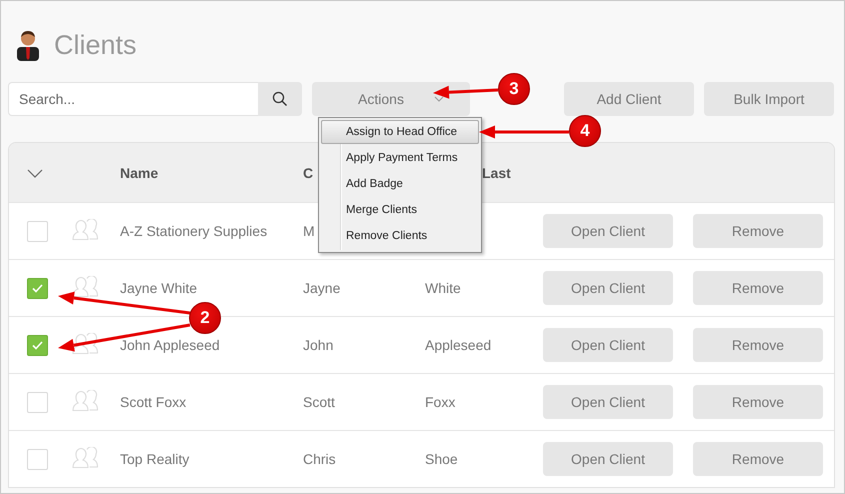 The image size is (845, 494). Describe the element at coordinates (441, 459) in the screenshot. I see `table-cell: Shoe` at that location.